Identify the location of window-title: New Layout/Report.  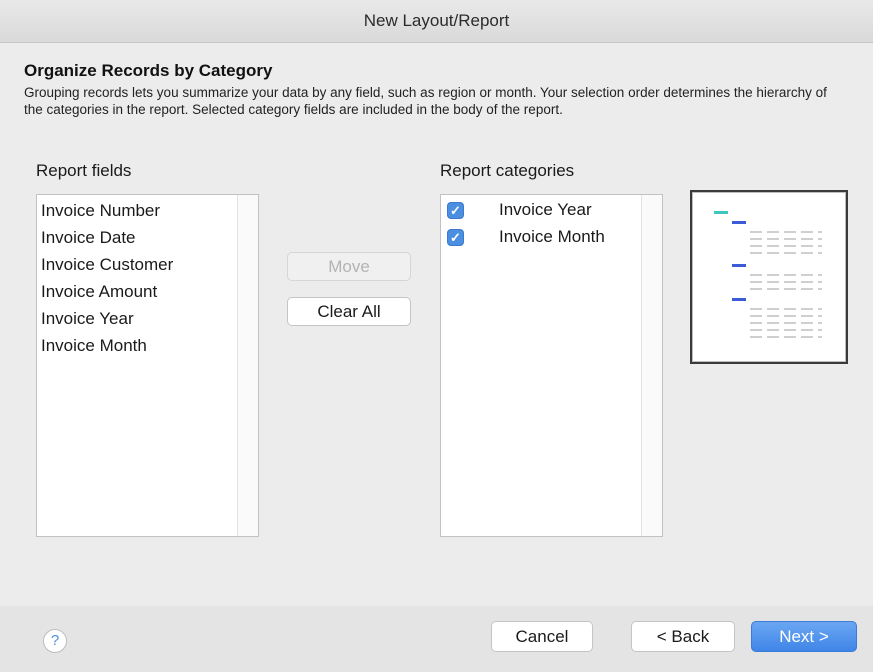
(436, 20).